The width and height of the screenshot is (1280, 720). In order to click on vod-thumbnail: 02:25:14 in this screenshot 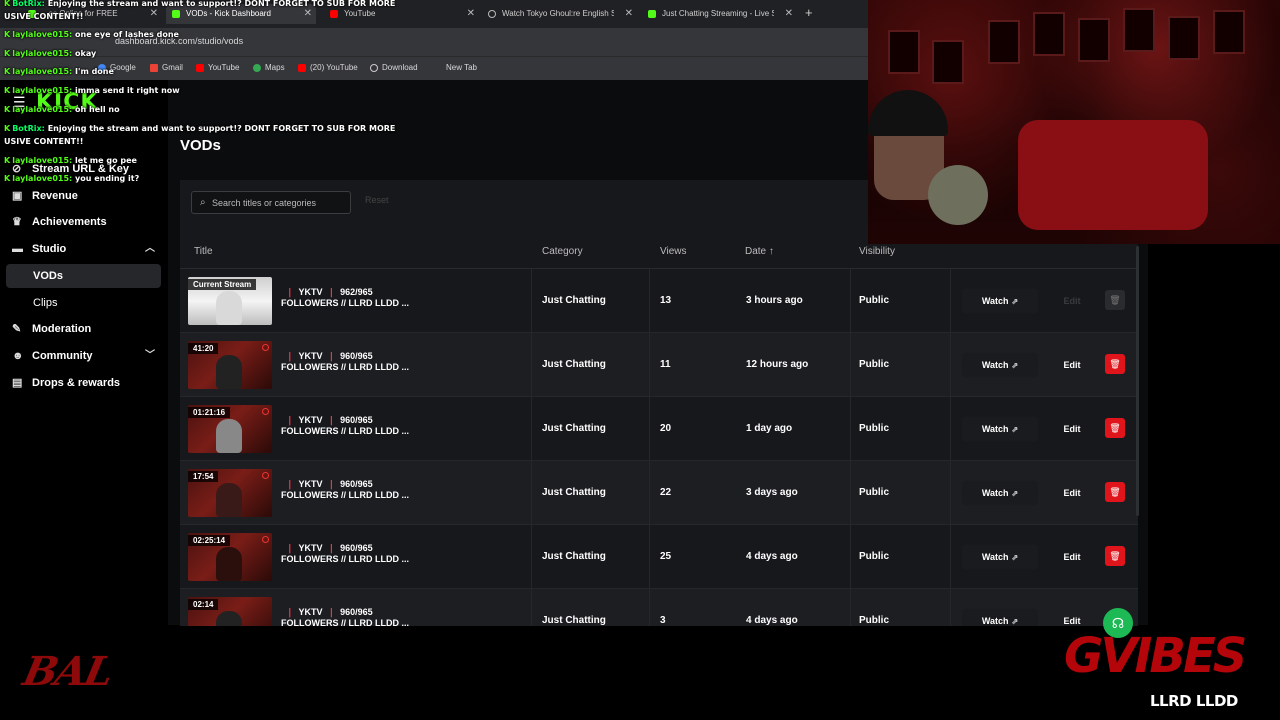, I will do `click(230, 557)`.